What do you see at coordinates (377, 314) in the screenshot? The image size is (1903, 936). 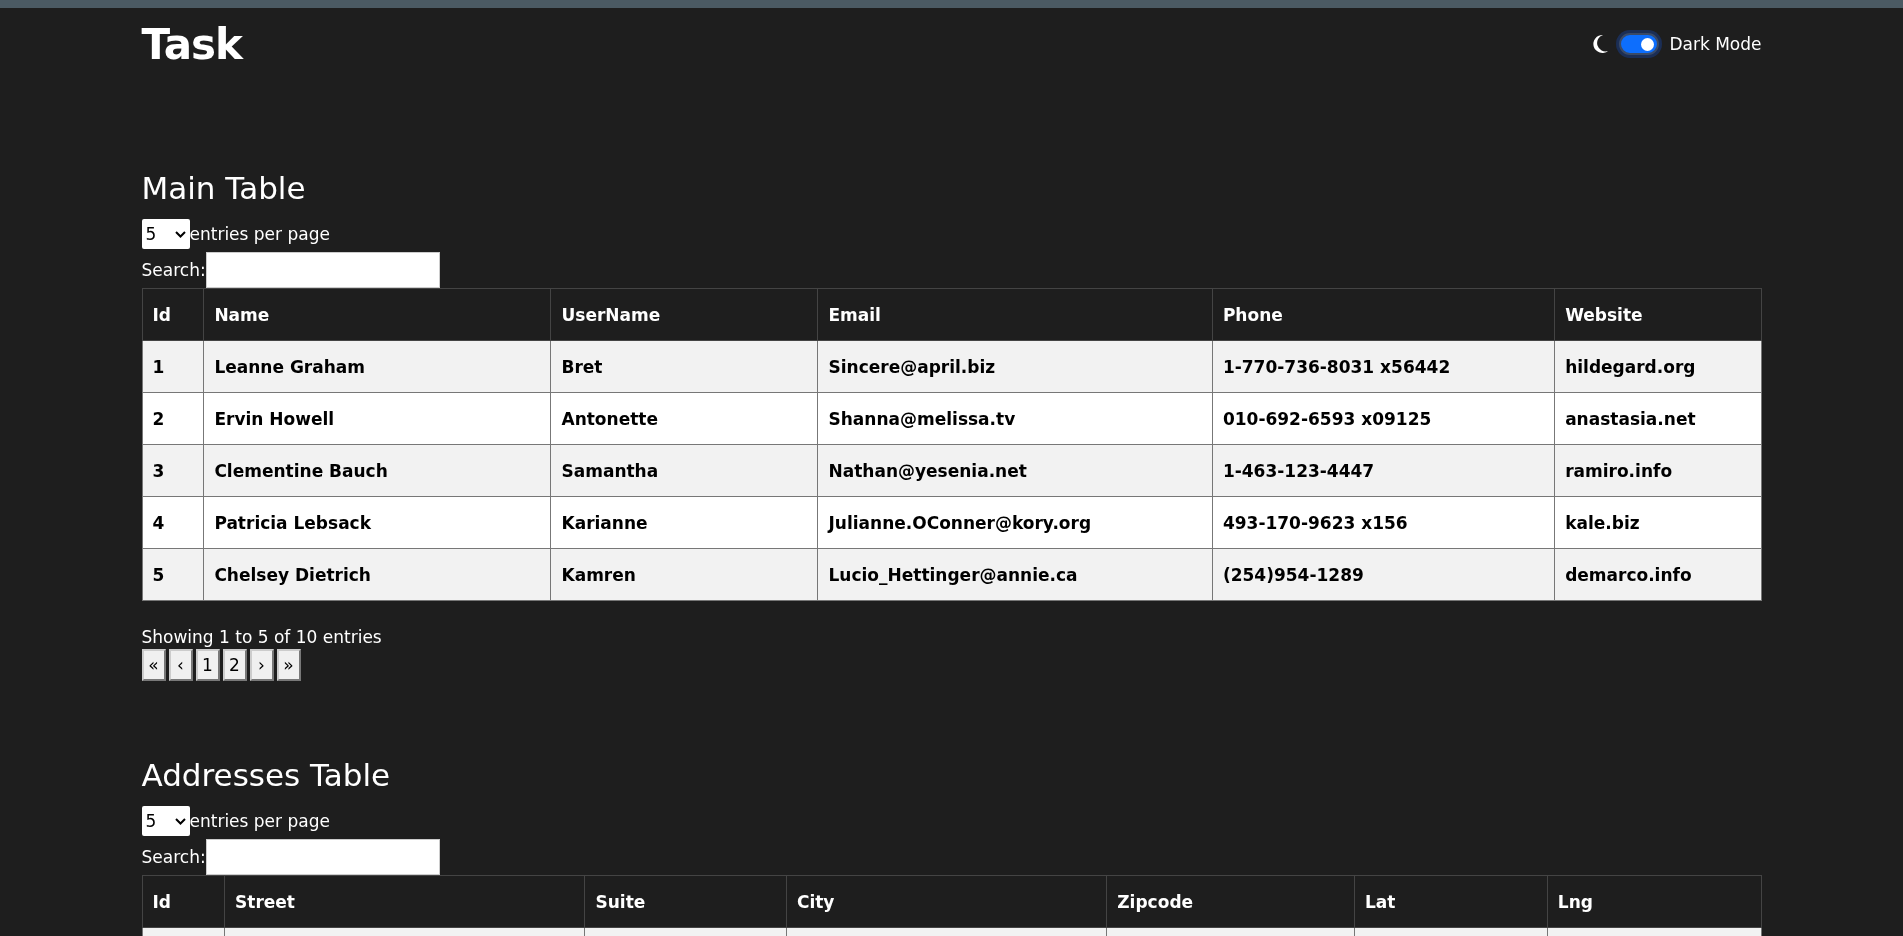 I see `column-header: Name` at bounding box center [377, 314].